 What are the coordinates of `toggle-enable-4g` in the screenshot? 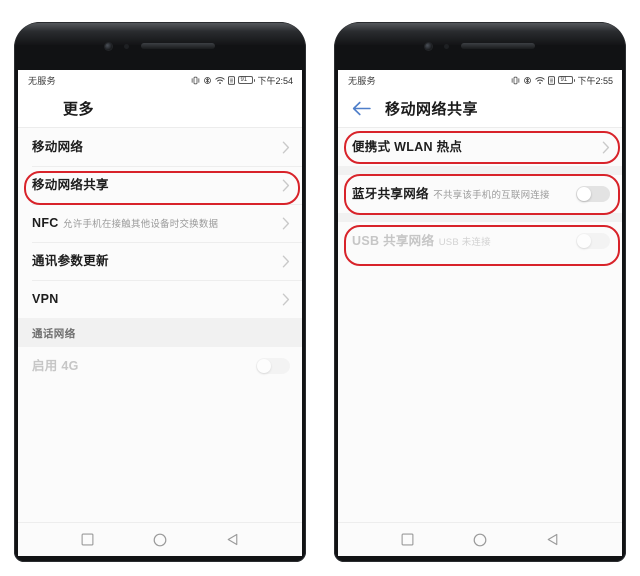 It's located at (273, 366).